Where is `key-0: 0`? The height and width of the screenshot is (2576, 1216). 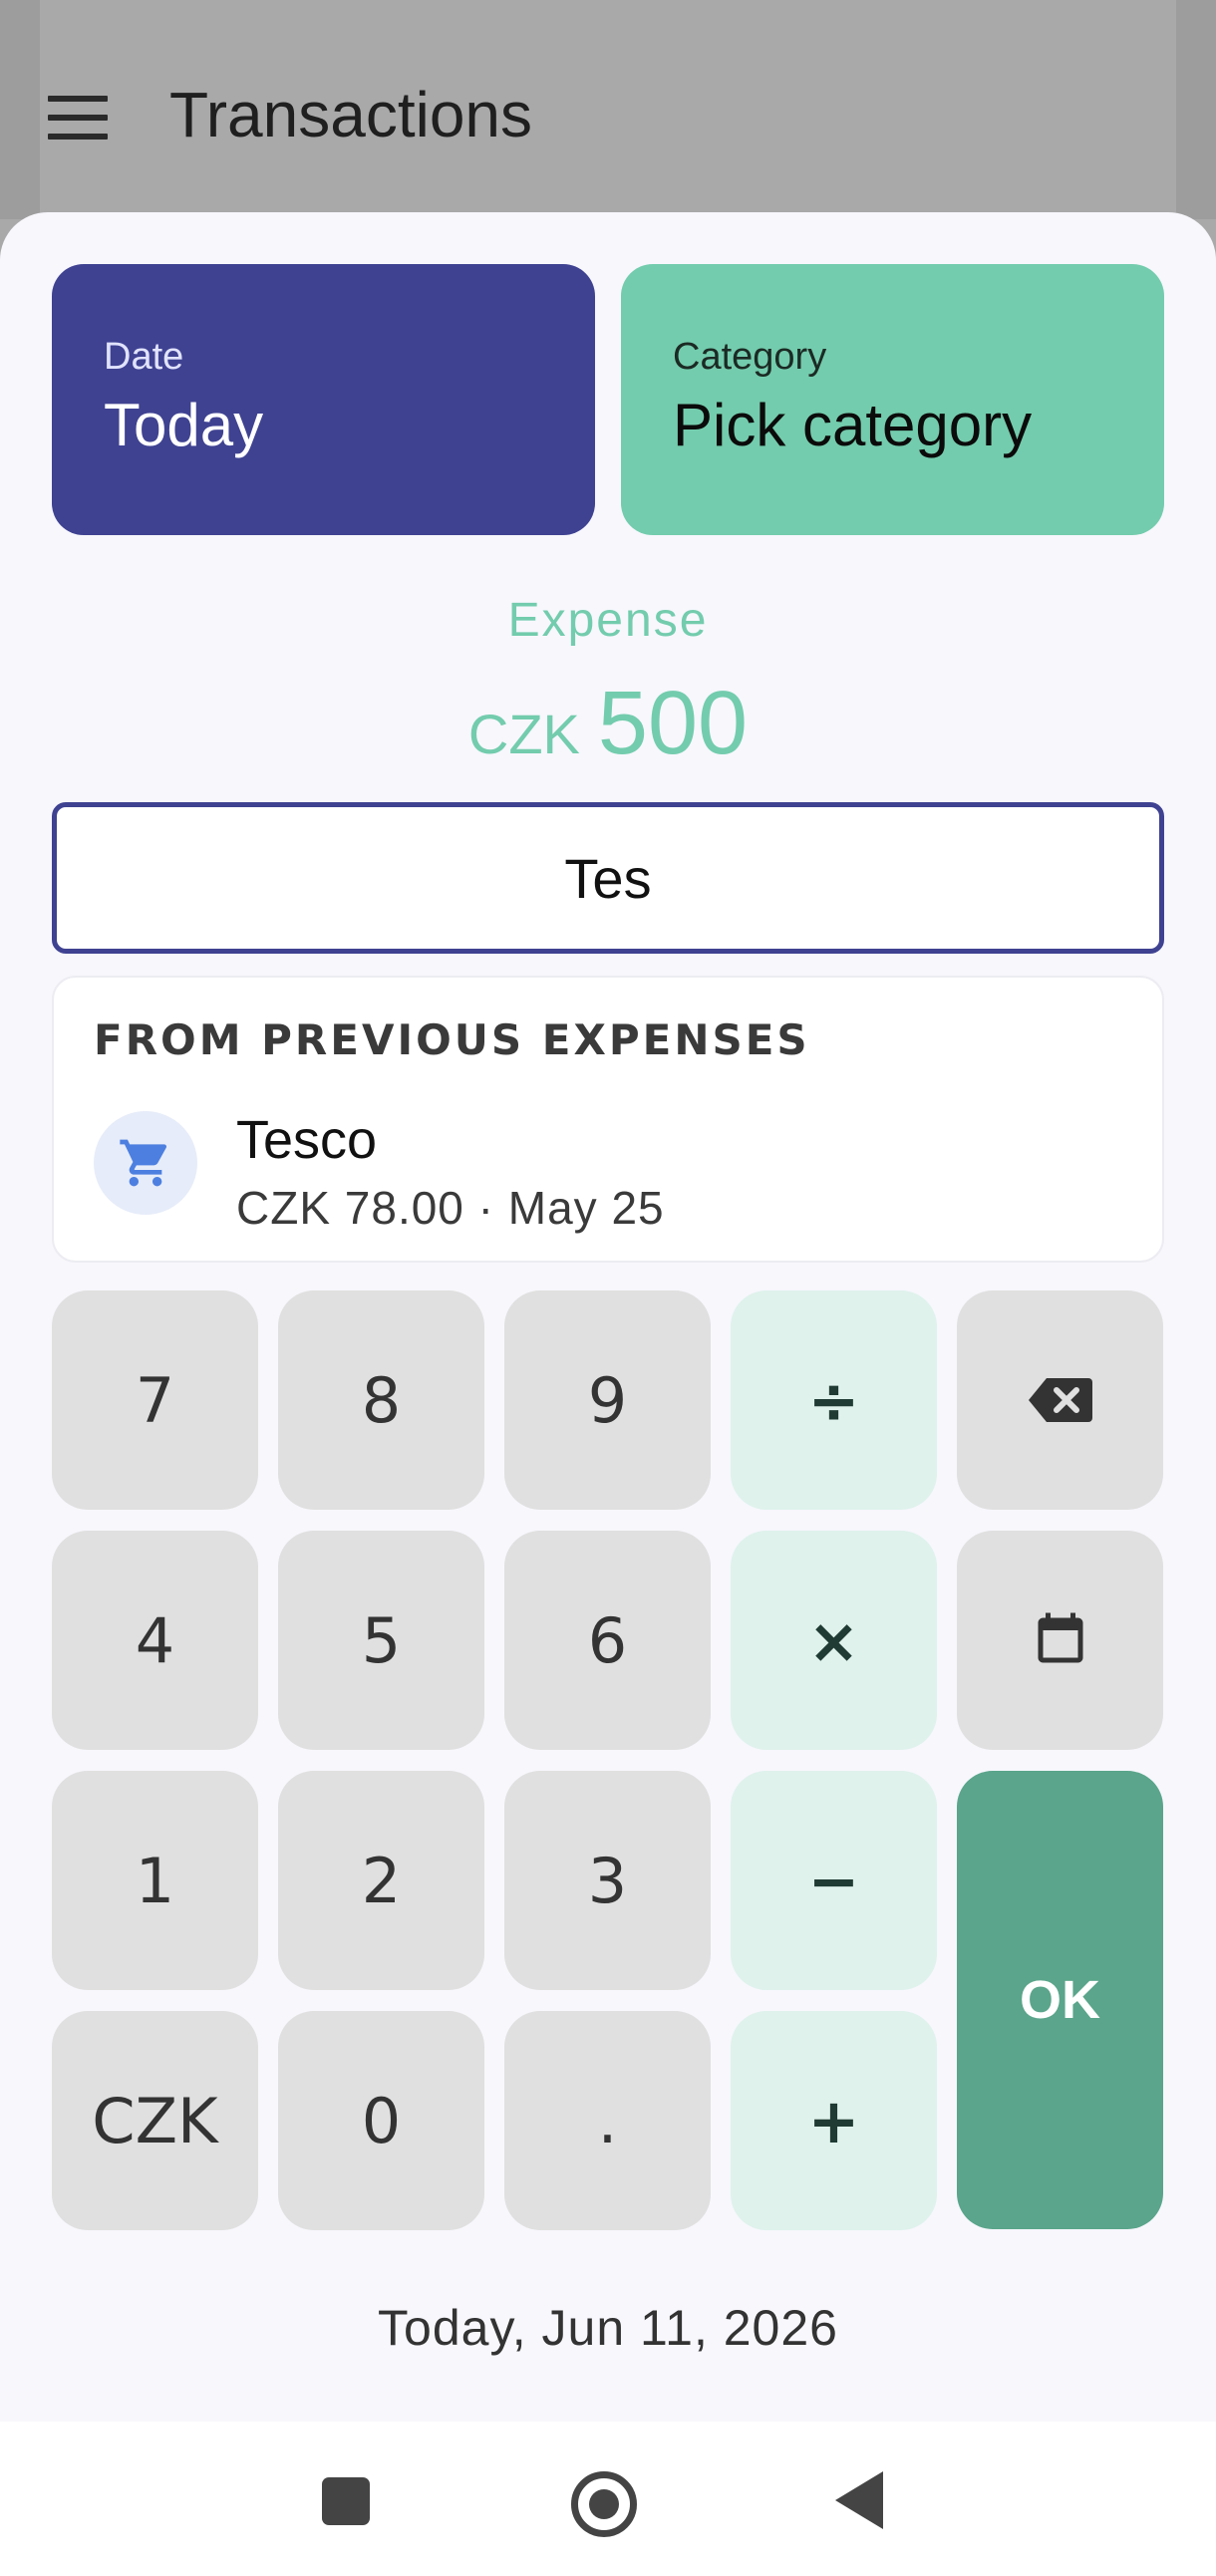 key-0: 0 is located at coordinates (381, 2120).